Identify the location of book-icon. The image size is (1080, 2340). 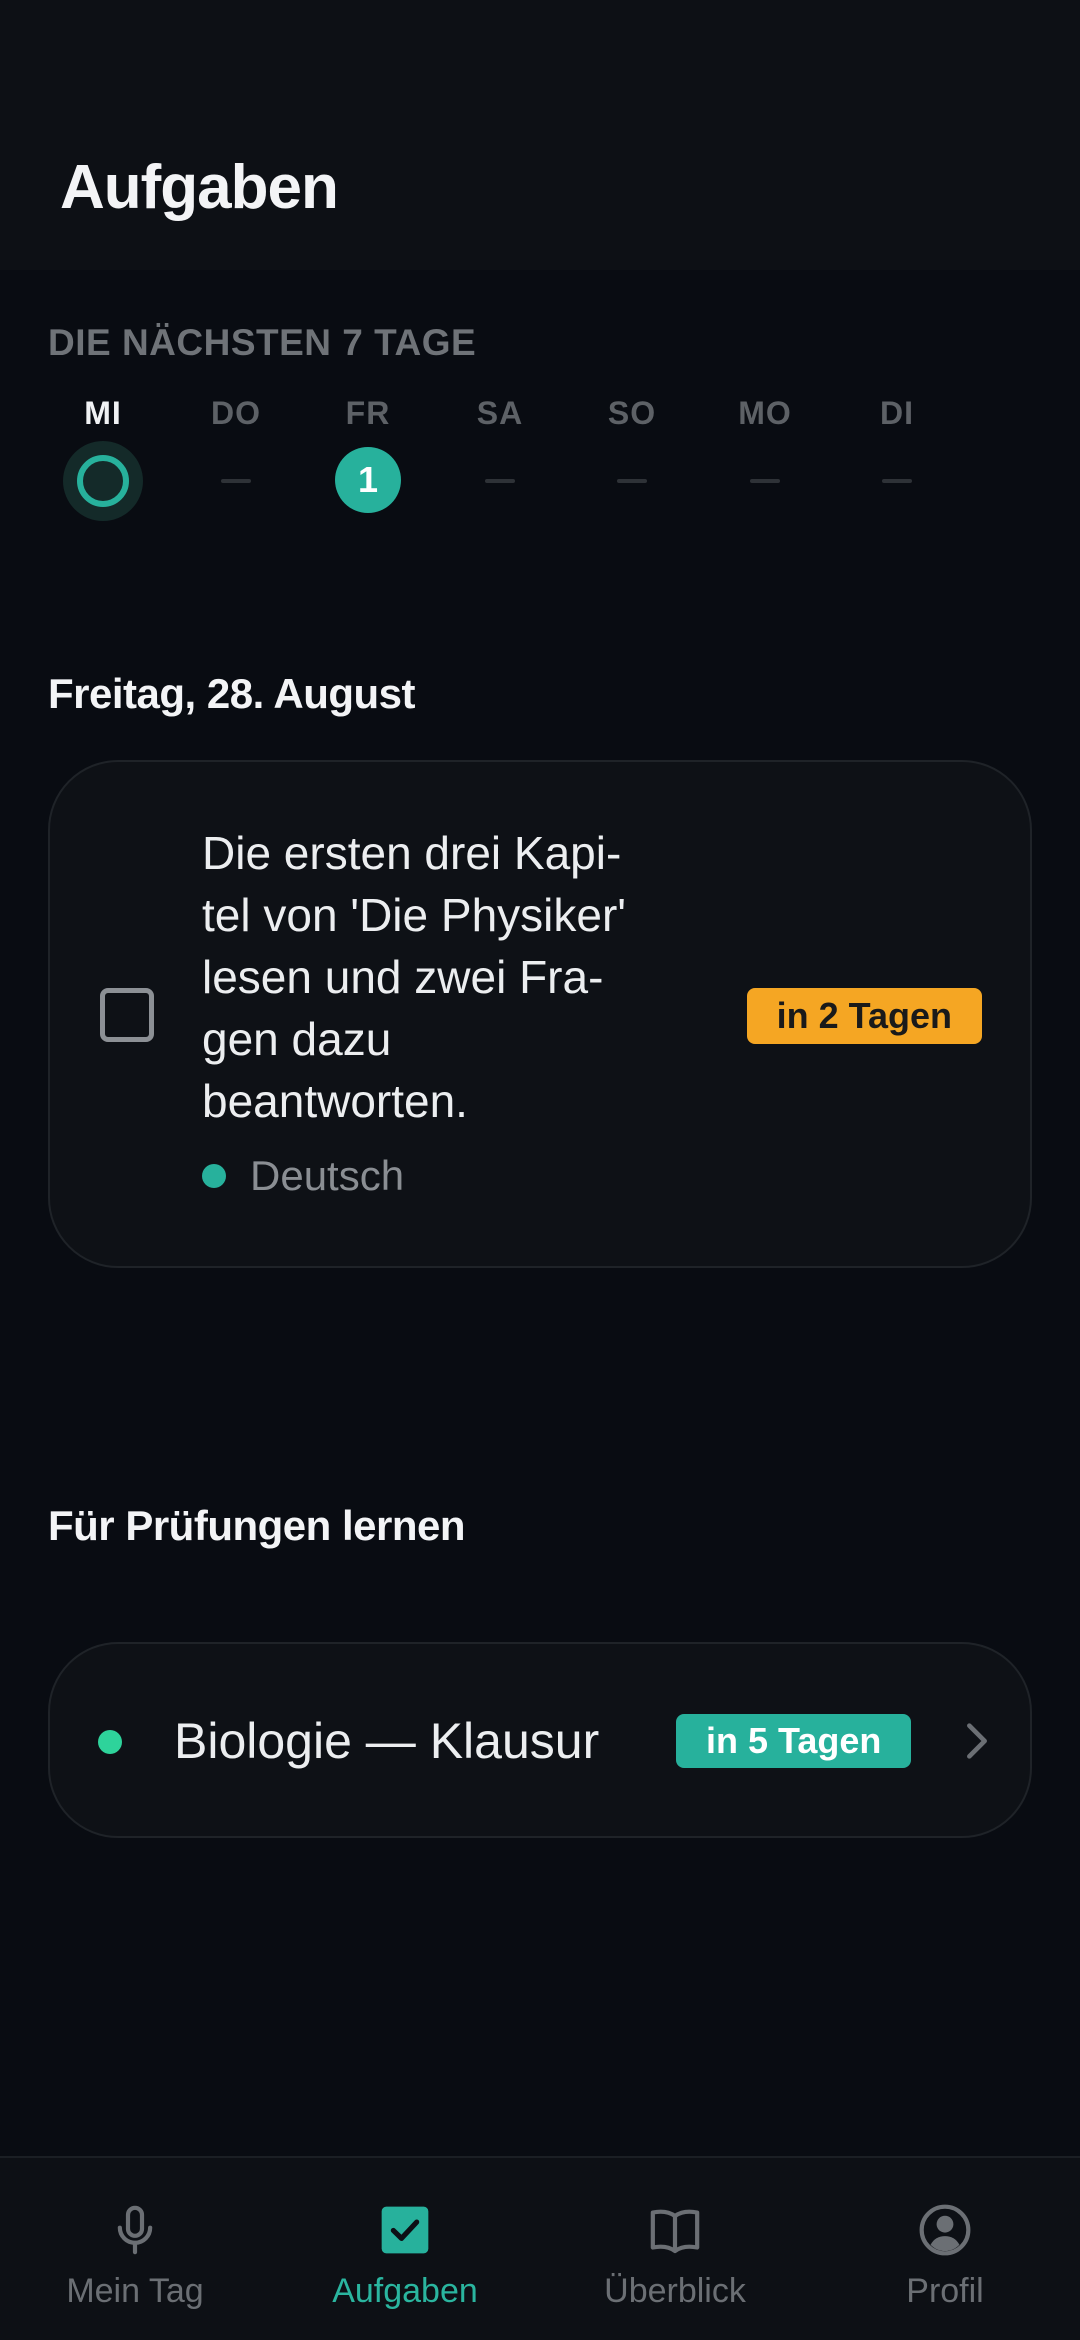
(675, 2231).